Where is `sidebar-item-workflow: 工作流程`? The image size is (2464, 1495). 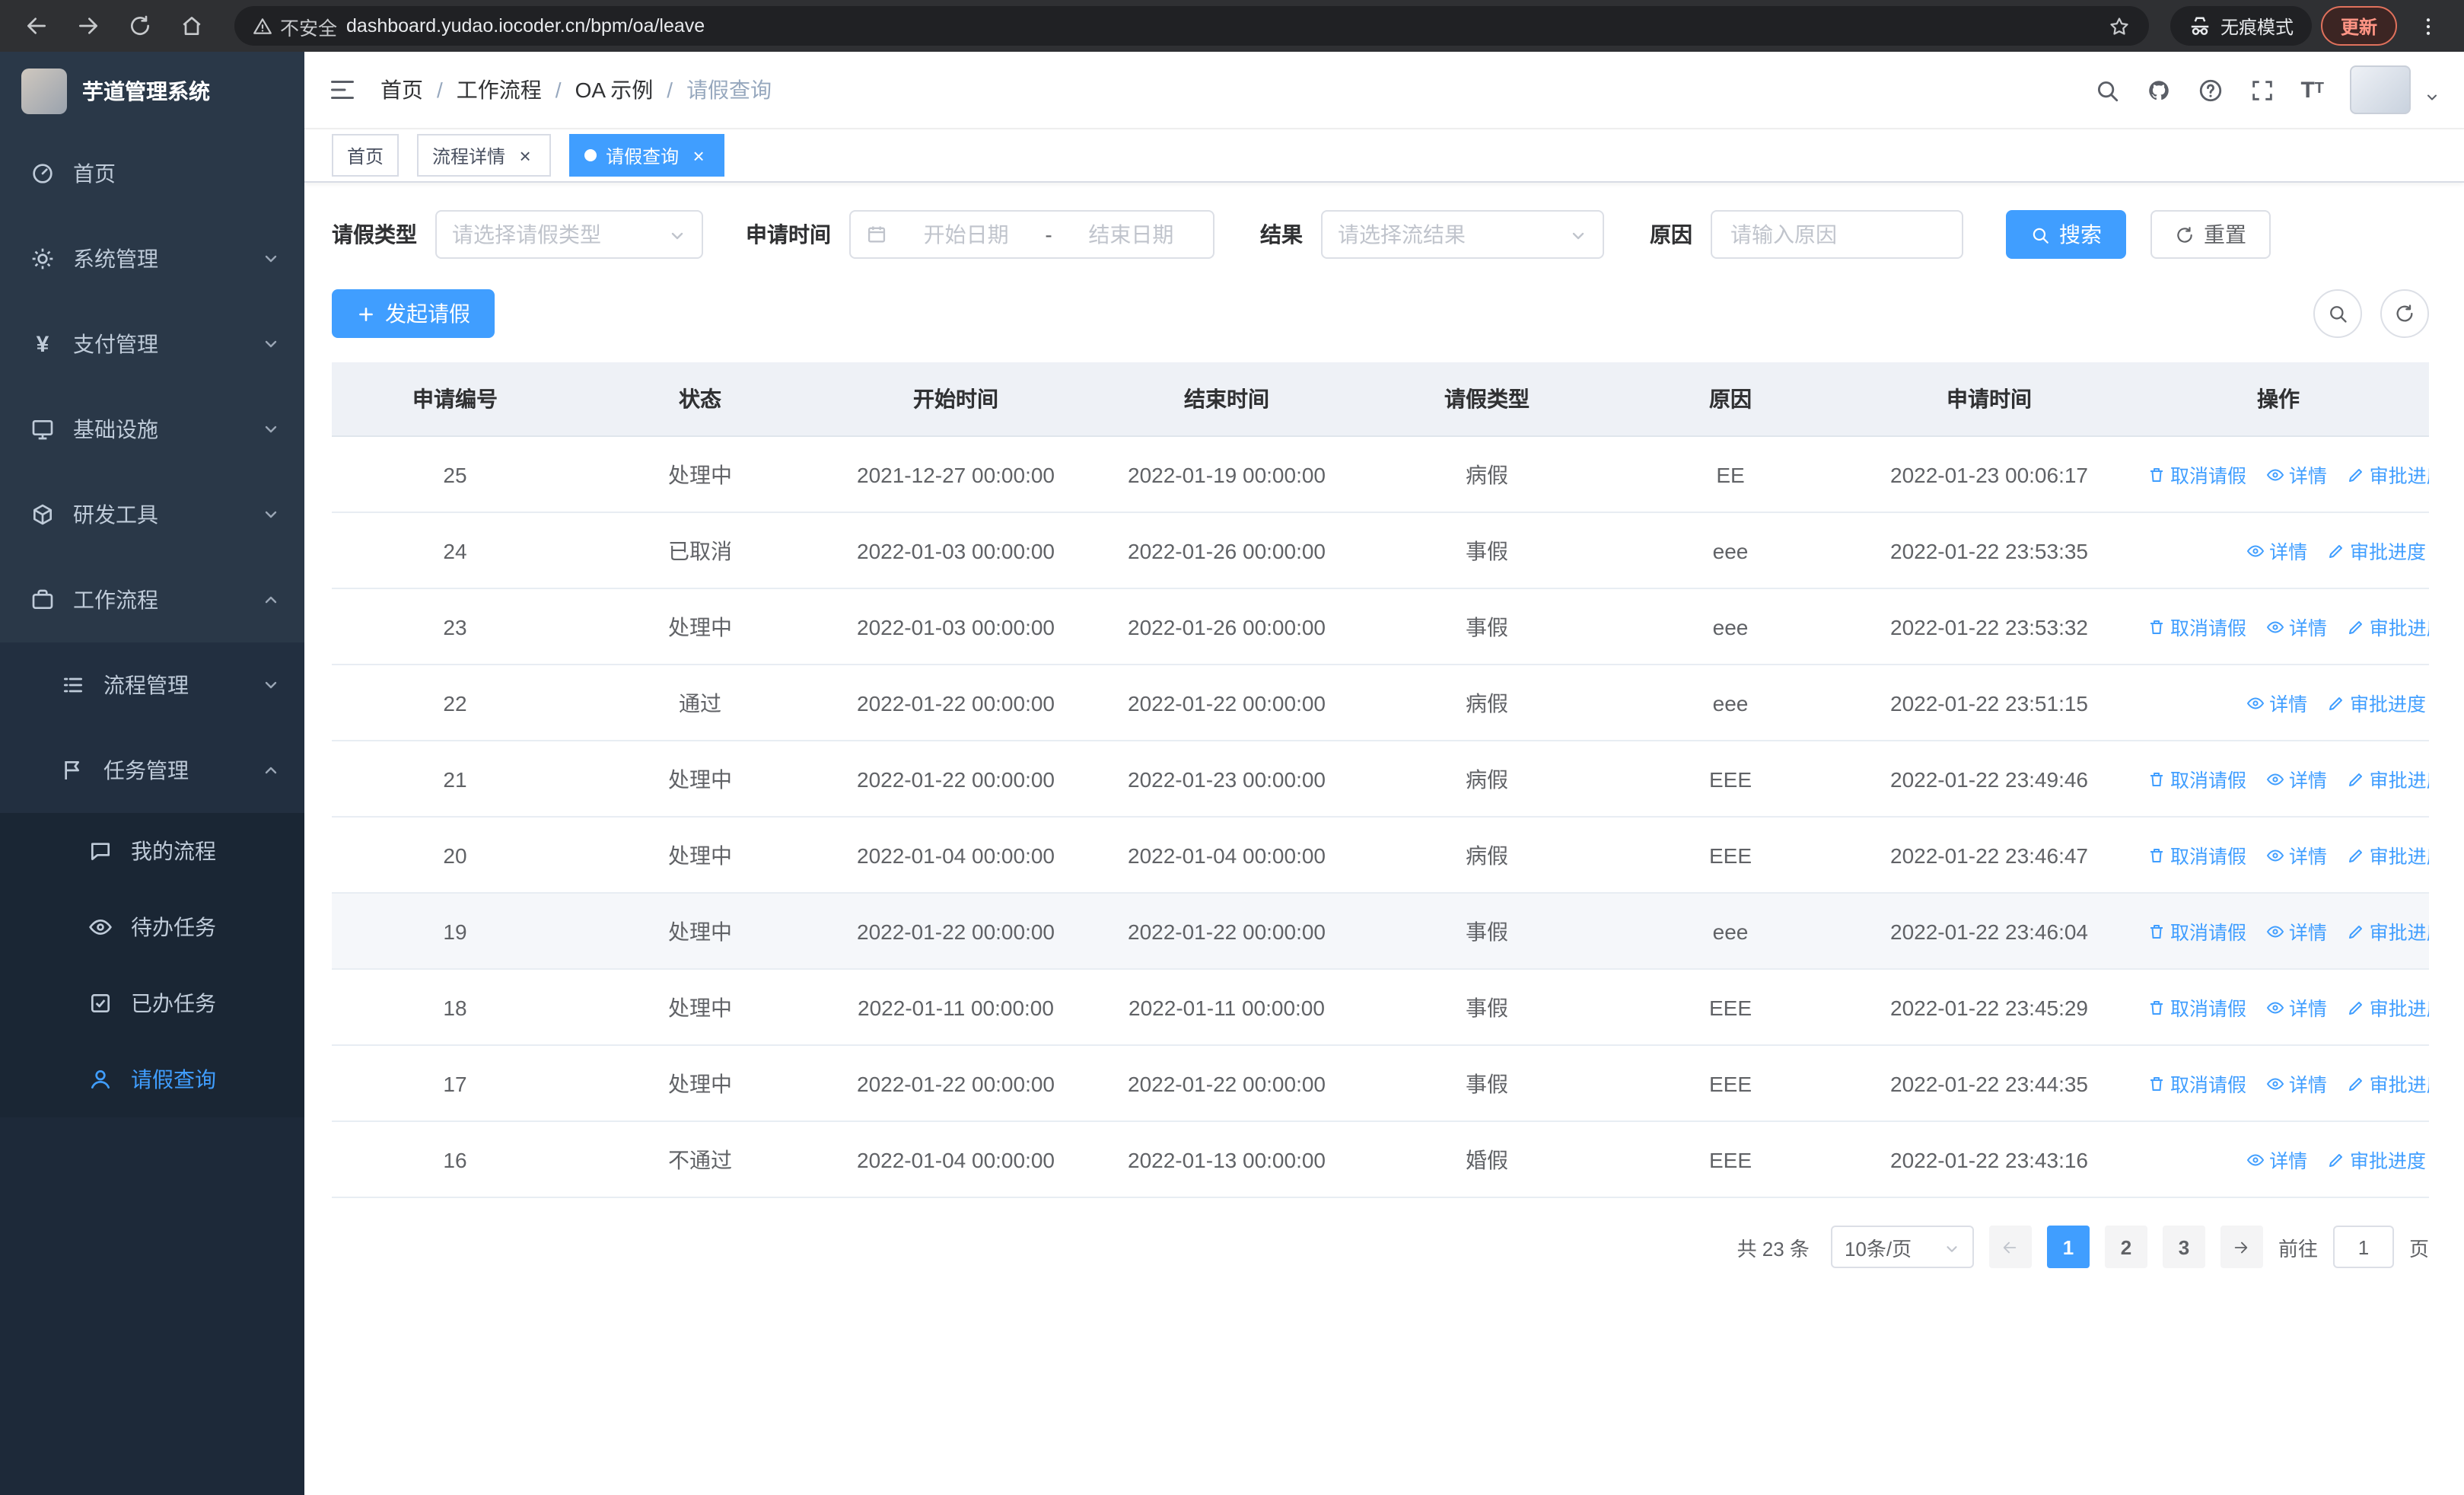 sidebar-item-workflow: 工作流程 is located at coordinates (152, 599).